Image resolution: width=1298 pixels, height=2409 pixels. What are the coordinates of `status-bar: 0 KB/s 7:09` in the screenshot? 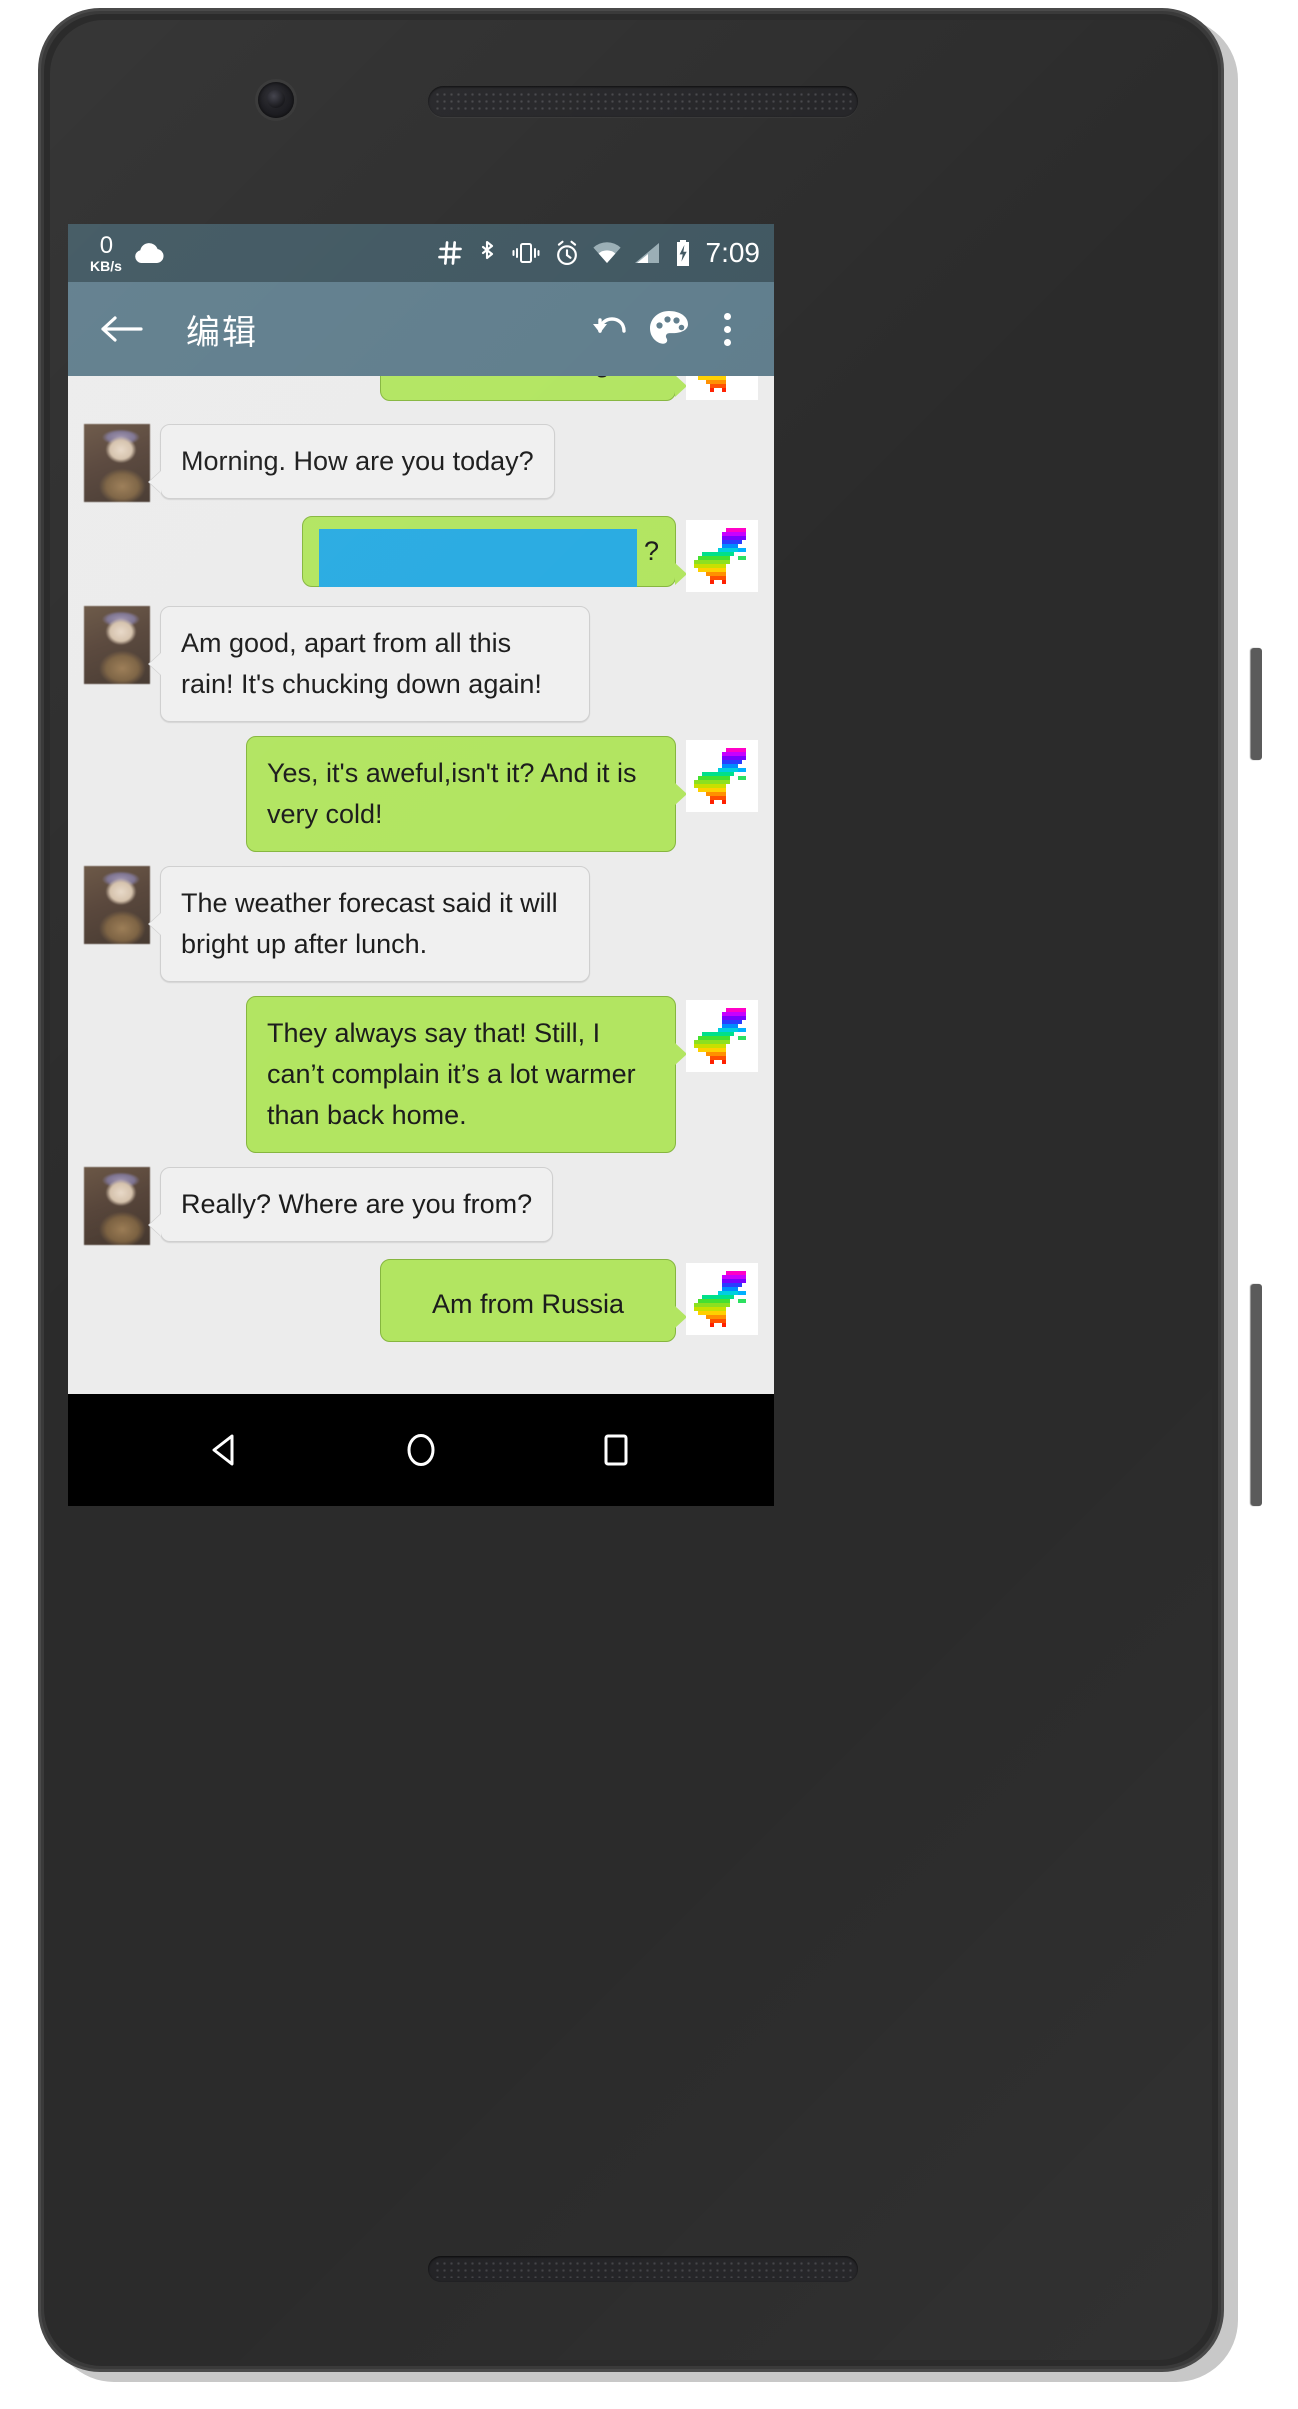 It's located at (421, 253).